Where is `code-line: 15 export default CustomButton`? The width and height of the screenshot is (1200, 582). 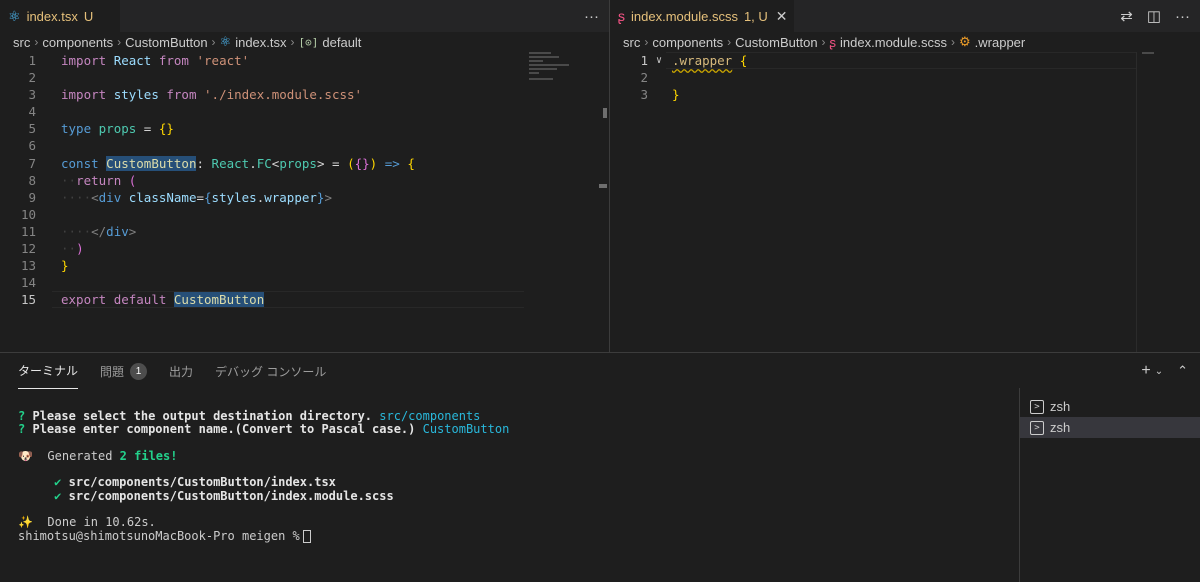
code-line: 15 export default CustomButton is located at coordinates (142, 300).